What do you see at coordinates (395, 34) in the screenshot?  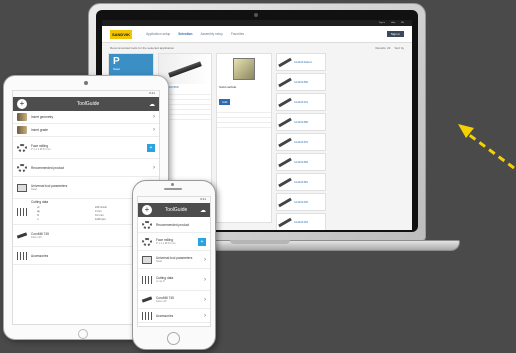 I see `sign-in-button: Sign in` at bounding box center [395, 34].